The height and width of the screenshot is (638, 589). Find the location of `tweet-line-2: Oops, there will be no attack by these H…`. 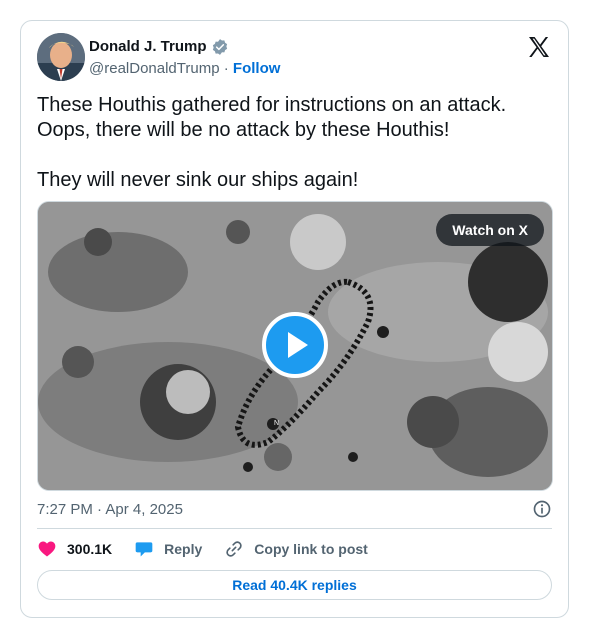

tweet-line-2: Oops, there will be no attack by these H… is located at coordinates (243, 130).